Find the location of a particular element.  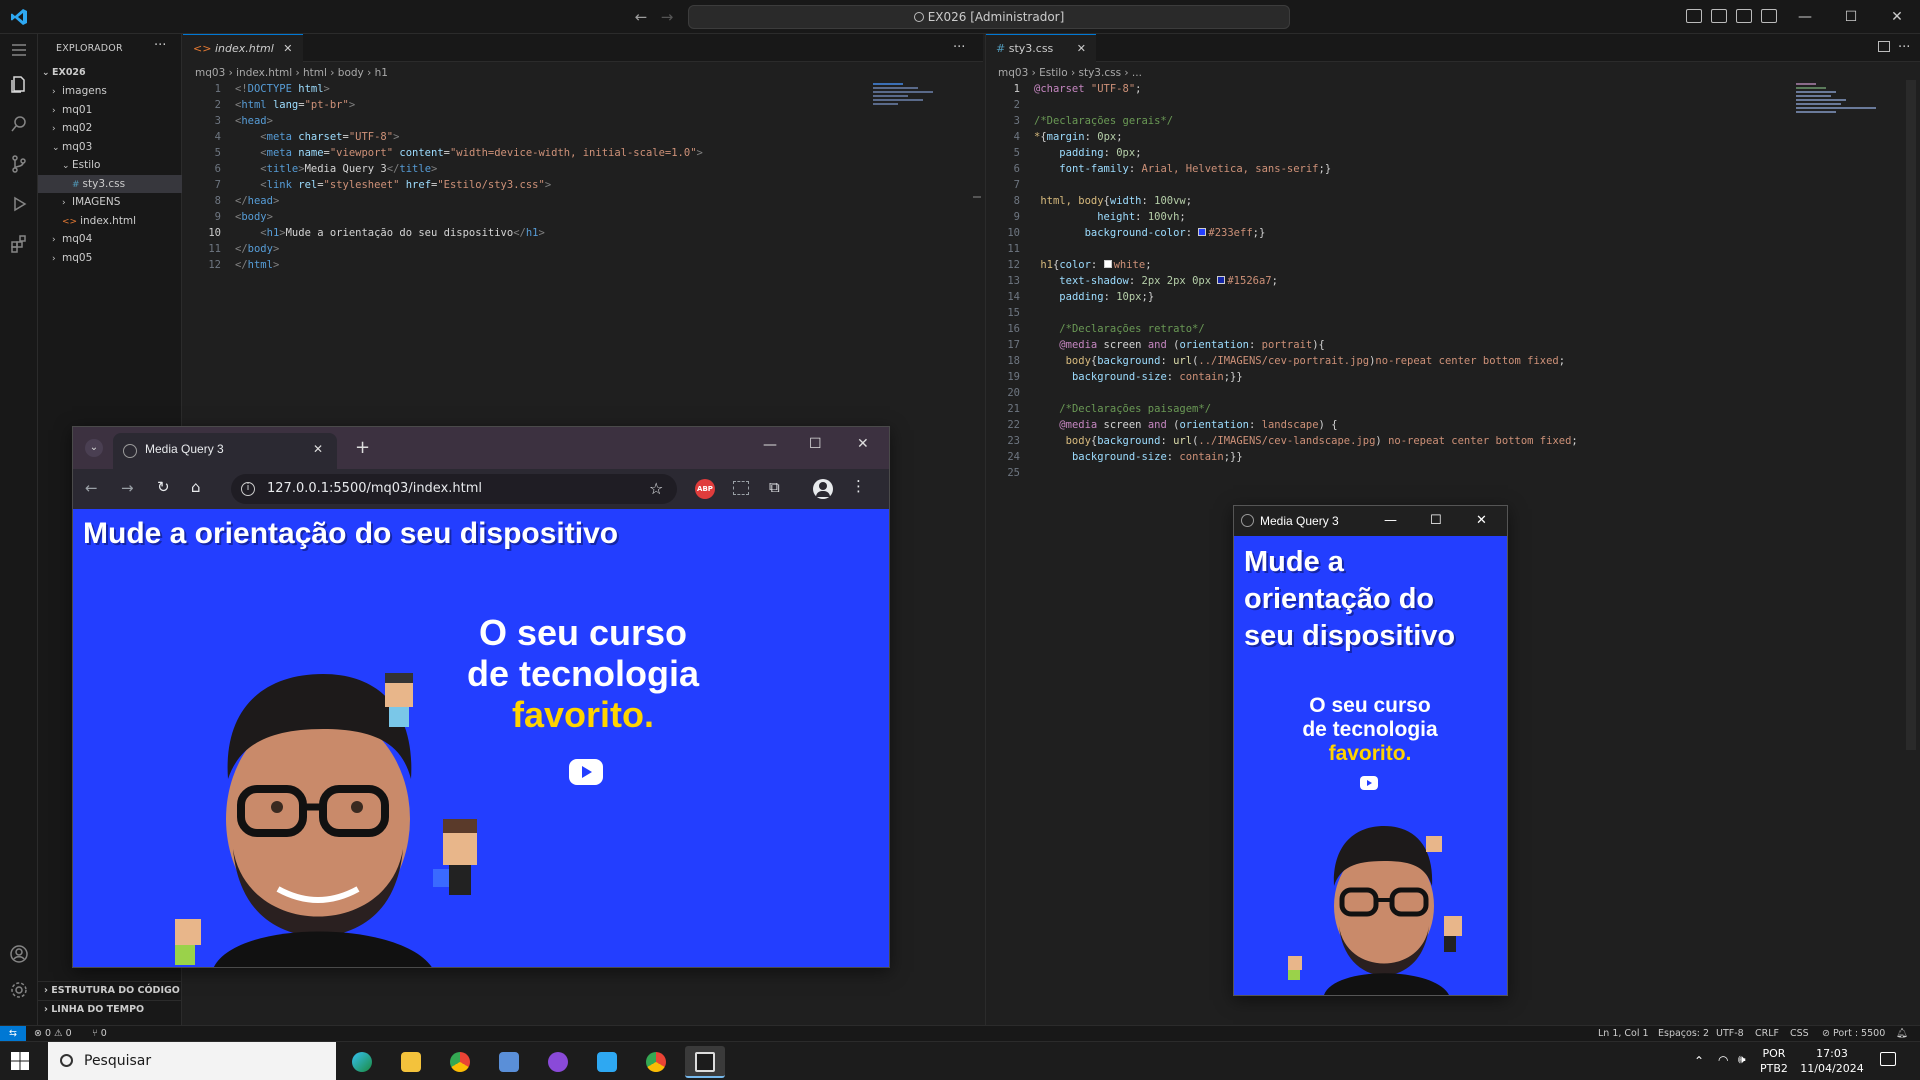

encoding: UTF-8 is located at coordinates (1730, 1033).